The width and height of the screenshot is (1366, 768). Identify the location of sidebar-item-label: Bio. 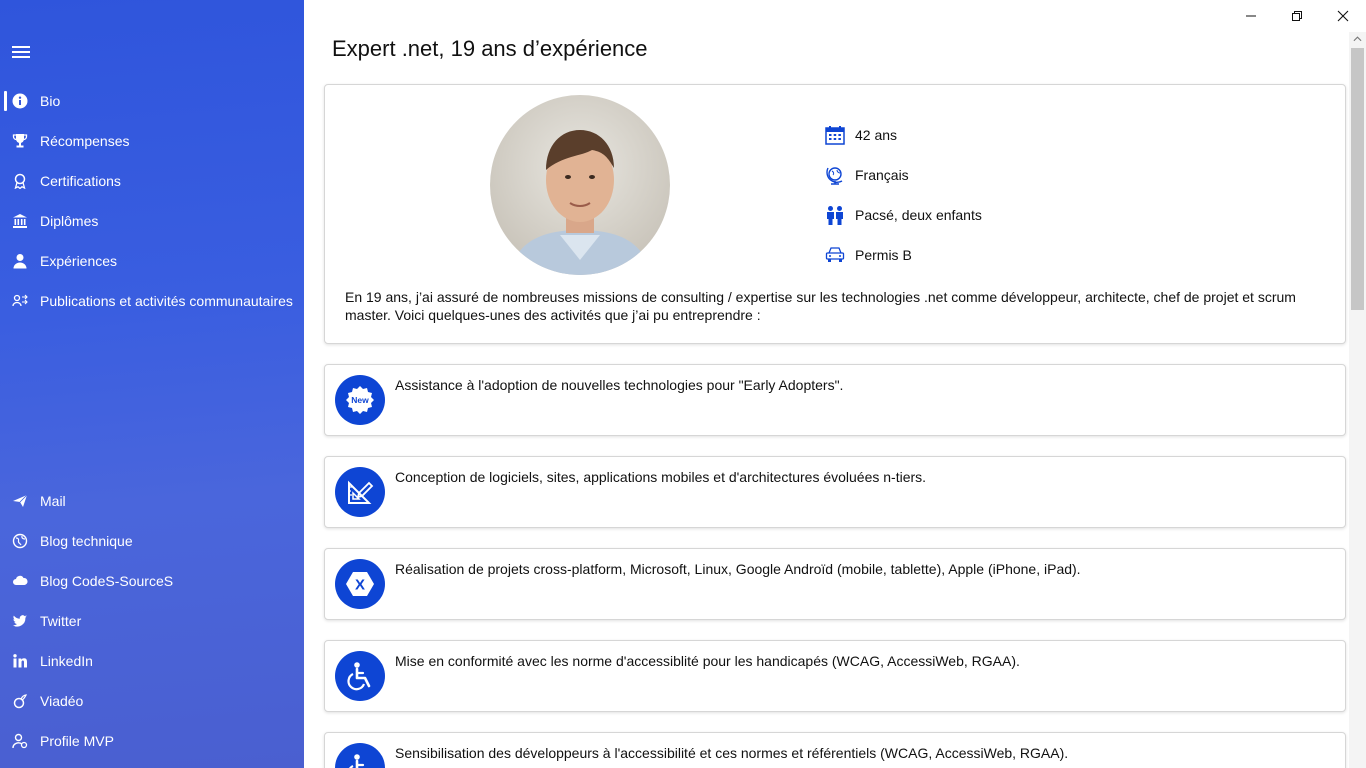
(50, 101).